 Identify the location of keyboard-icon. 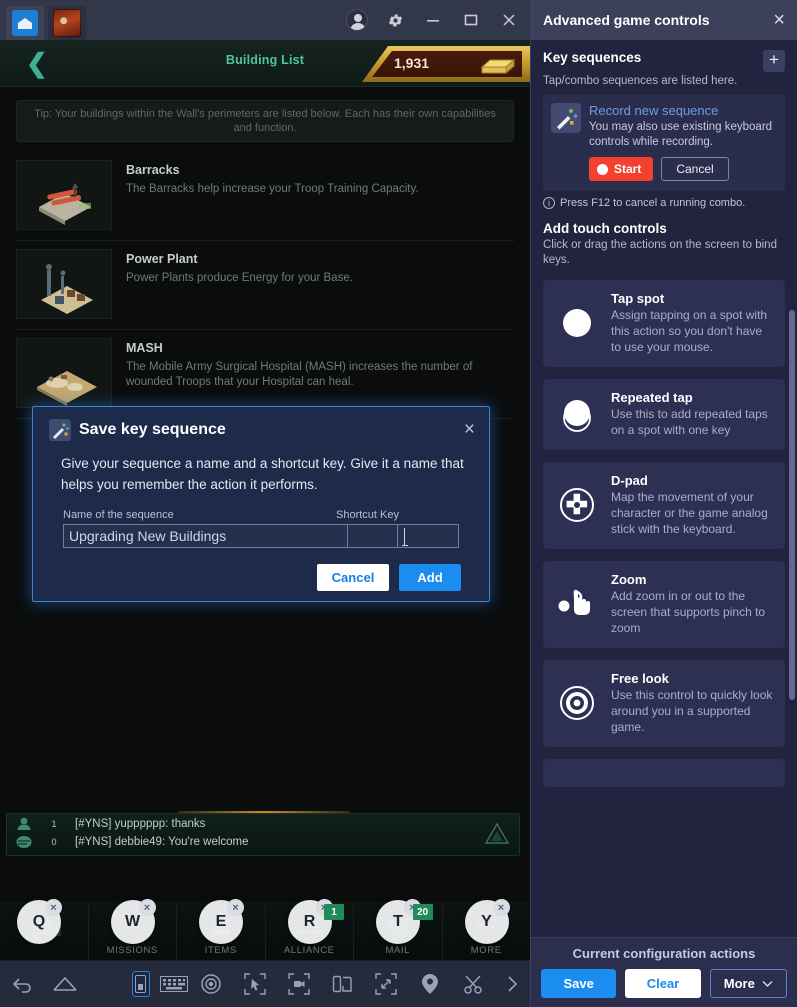
(173, 984).